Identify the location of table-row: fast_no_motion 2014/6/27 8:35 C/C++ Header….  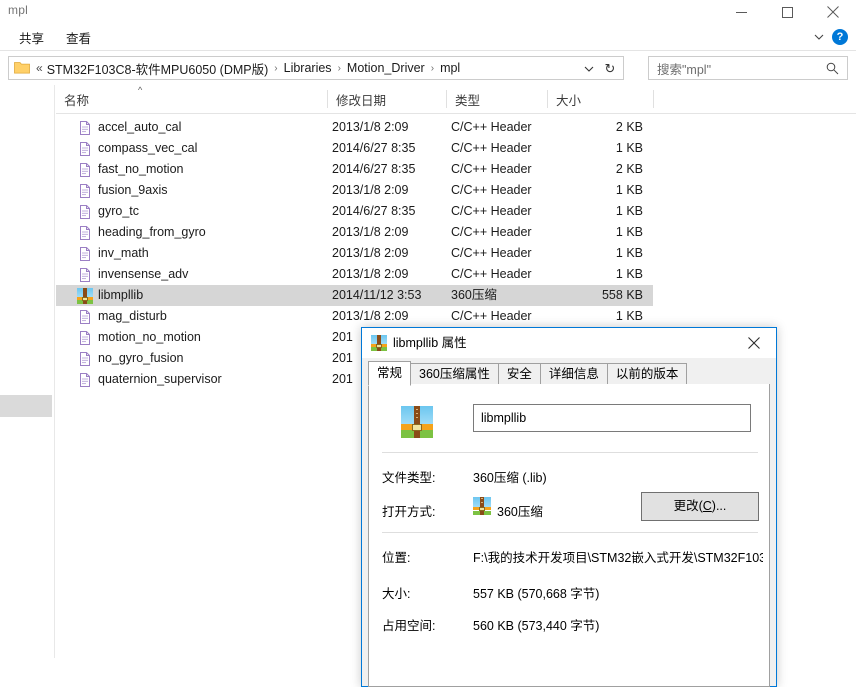
(354, 169).